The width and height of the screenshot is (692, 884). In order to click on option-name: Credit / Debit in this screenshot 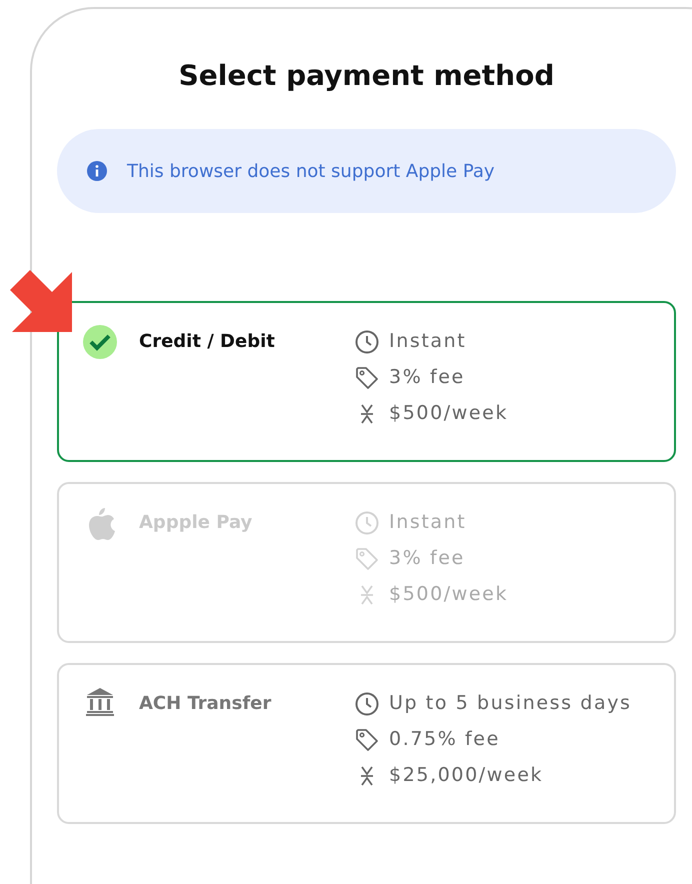, I will do `click(207, 341)`.